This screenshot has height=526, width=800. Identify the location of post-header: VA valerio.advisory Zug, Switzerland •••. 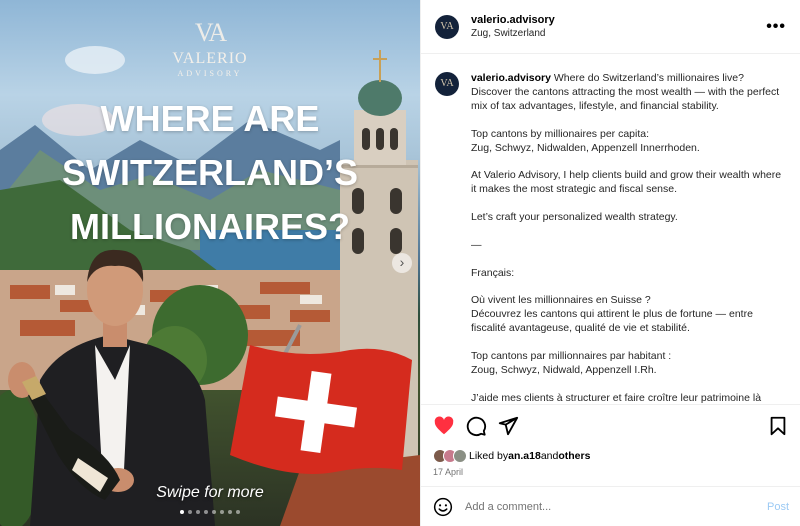
(610, 27).